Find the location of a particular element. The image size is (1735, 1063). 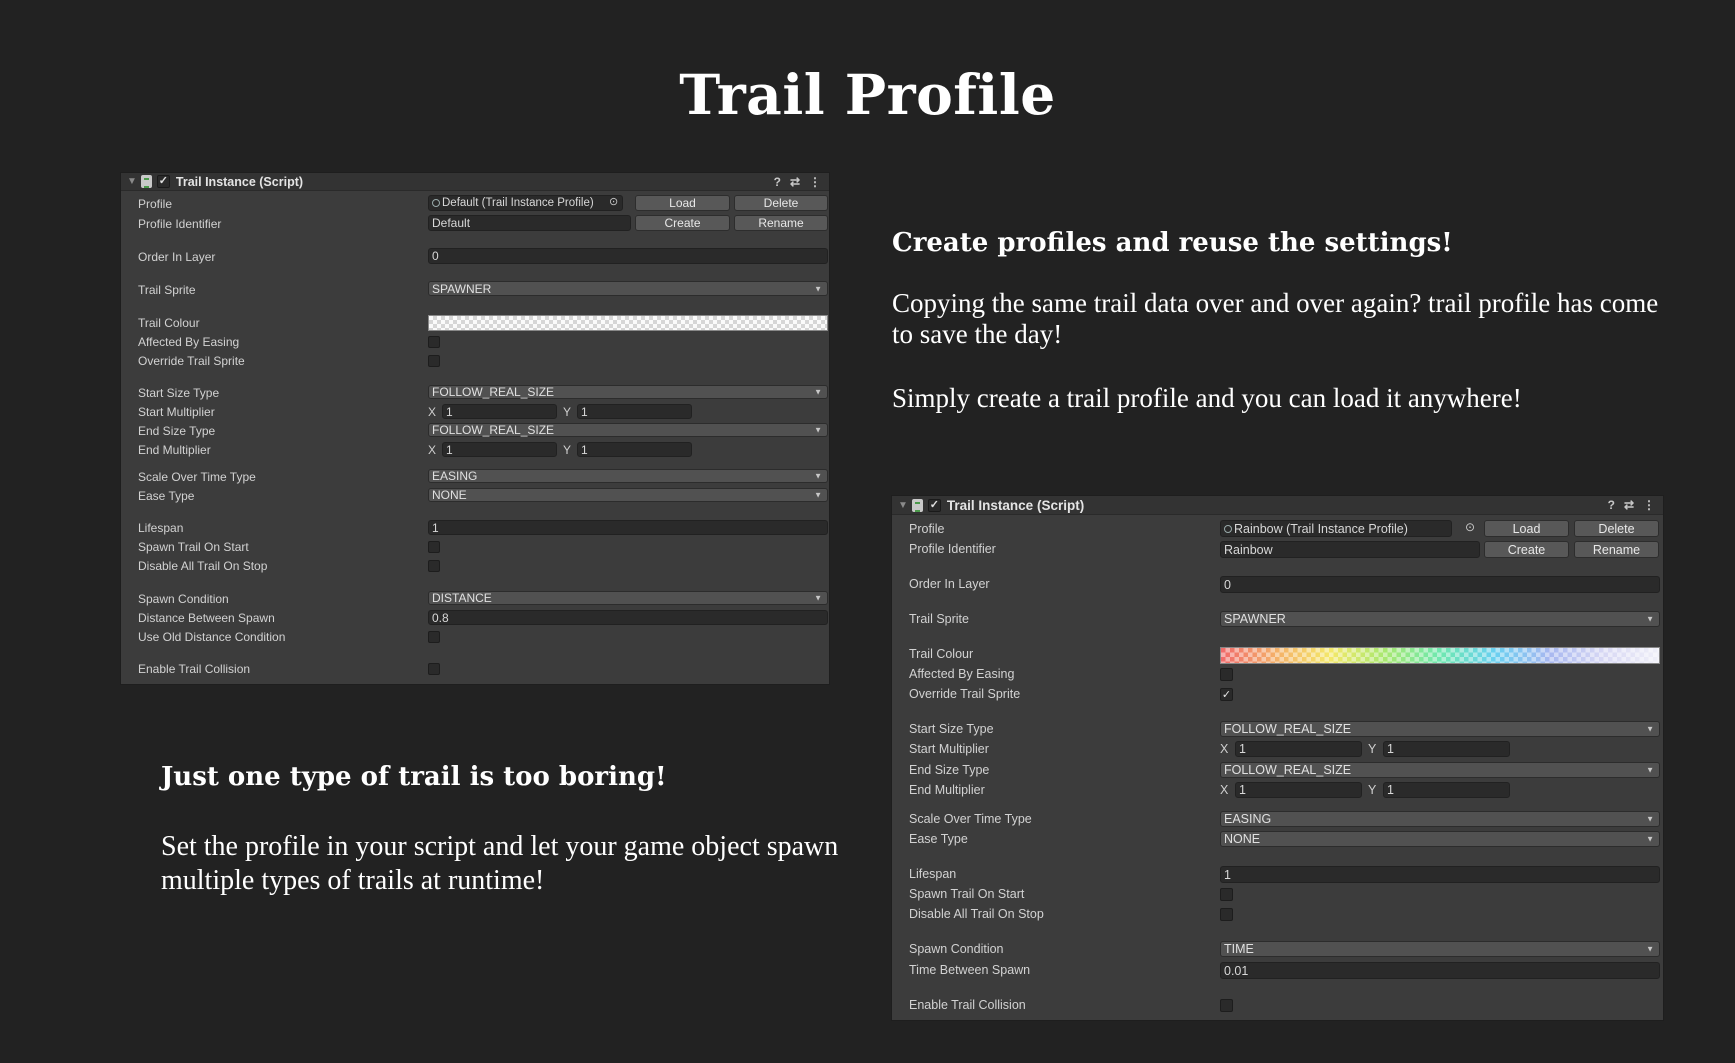

time-between-spawn-input: 0.01 is located at coordinates (1440, 970).